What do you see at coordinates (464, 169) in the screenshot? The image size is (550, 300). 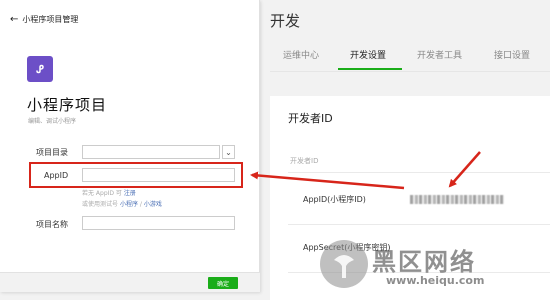 I see `arrow-to-appid-value` at bounding box center [464, 169].